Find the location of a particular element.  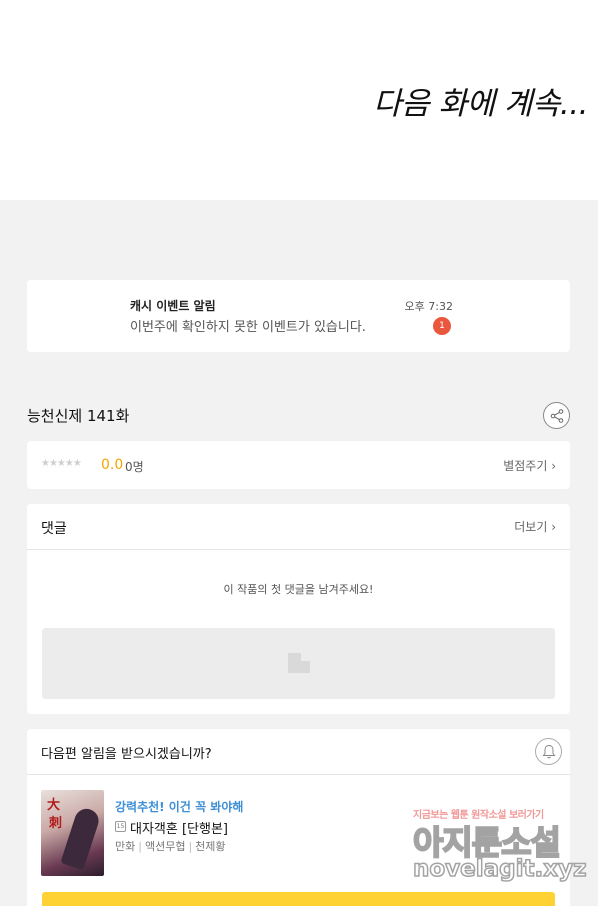

tag-author: 천제황 is located at coordinates (210, 846).